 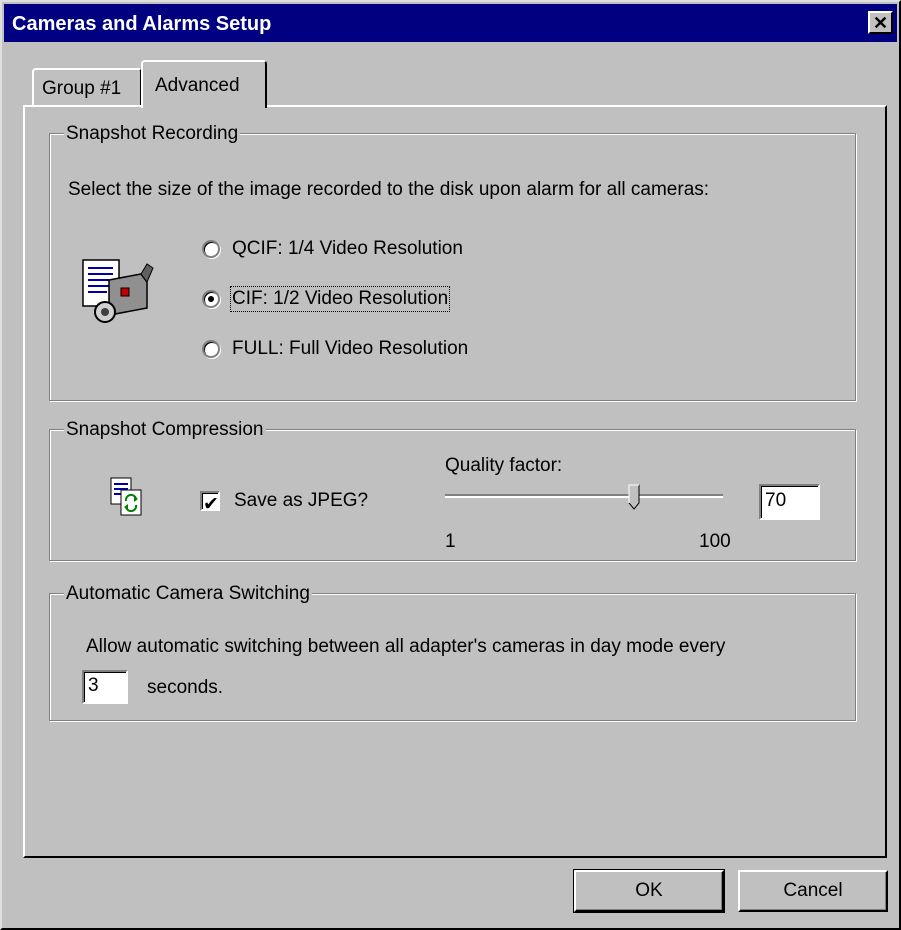 What do you see at coordinates (82, 88) in the screenshot?
I see `tab-group-1-label: Group #1` at bounding box center [82, 88].